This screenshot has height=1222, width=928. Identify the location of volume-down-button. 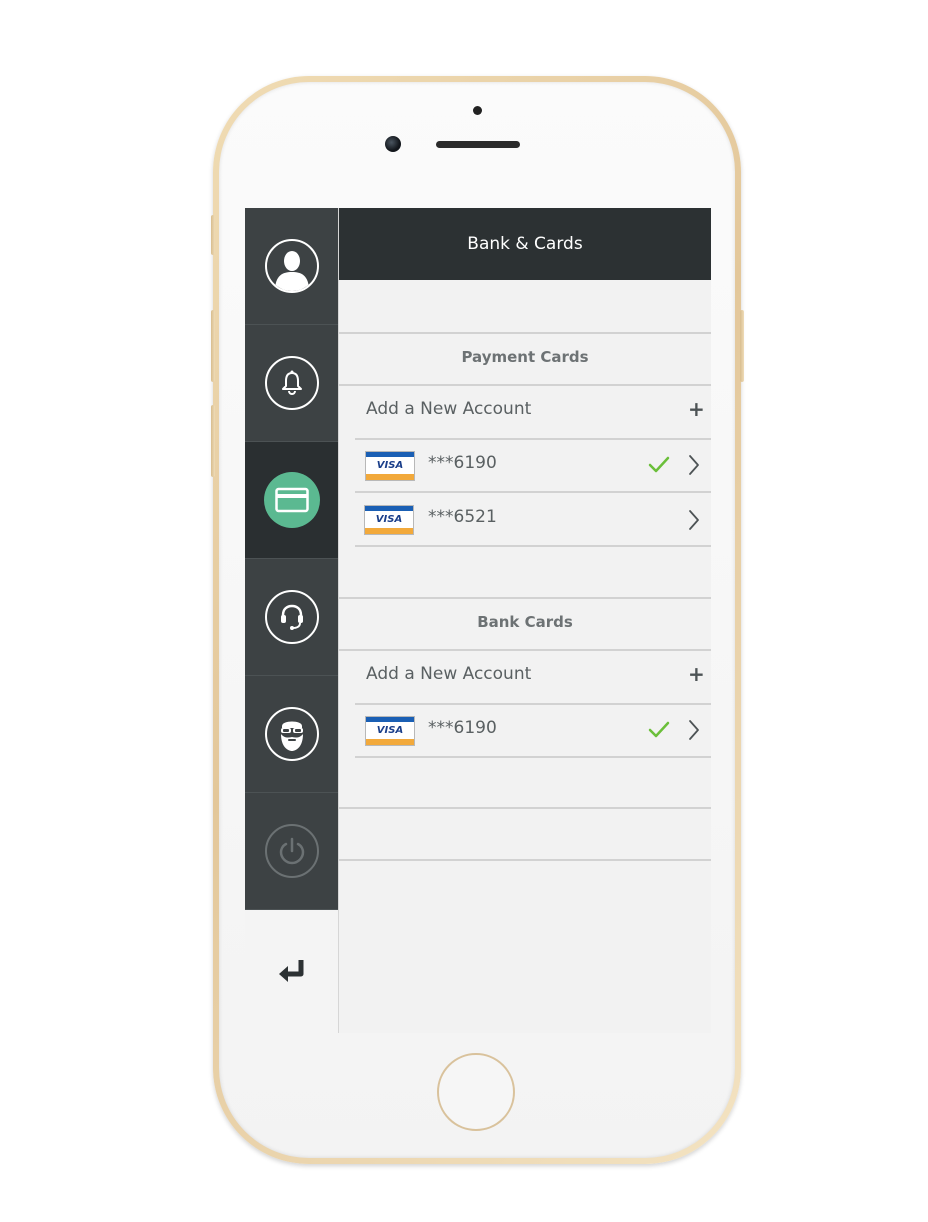
(213, 441).